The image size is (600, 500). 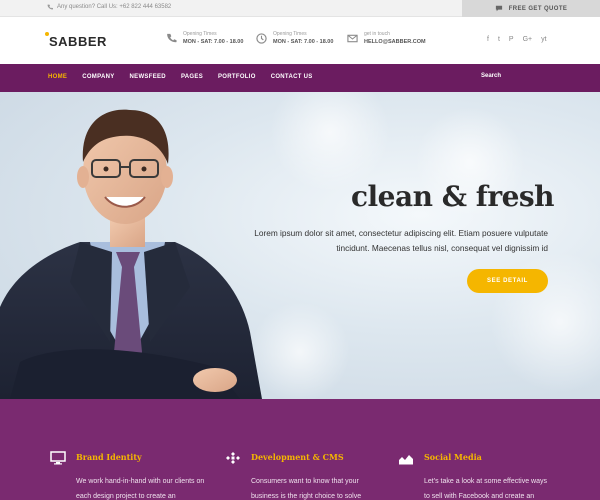 I want to click on nav-home: HOME, so click(x=57, y=77).